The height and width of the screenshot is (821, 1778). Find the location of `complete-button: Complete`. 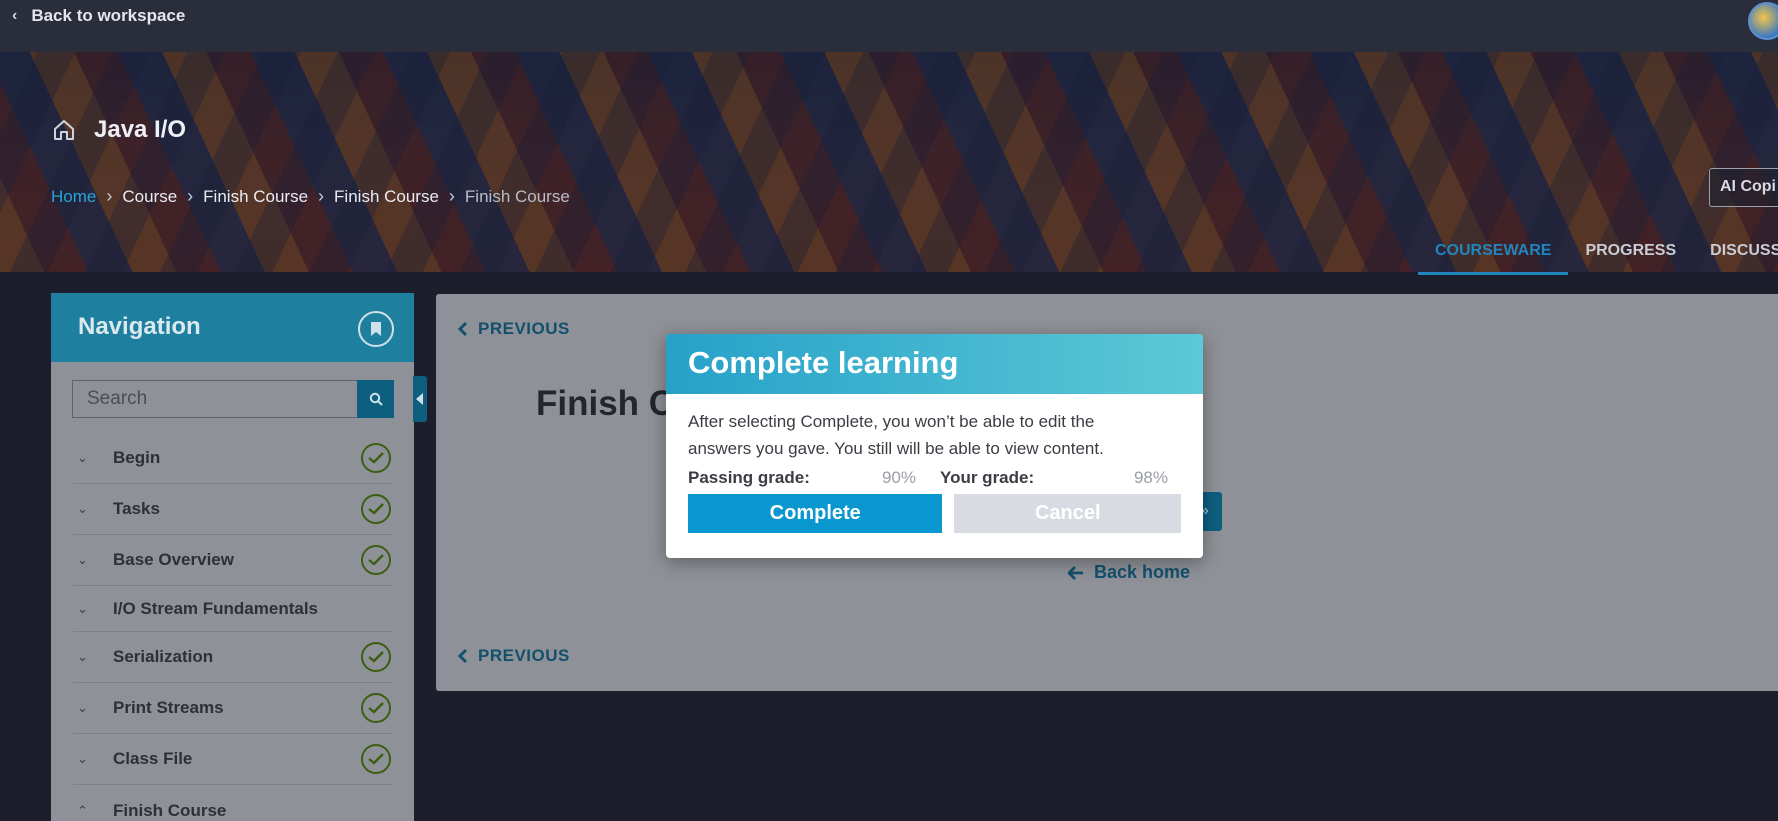

complete-button: Complete is located at coordinates (815, 513).